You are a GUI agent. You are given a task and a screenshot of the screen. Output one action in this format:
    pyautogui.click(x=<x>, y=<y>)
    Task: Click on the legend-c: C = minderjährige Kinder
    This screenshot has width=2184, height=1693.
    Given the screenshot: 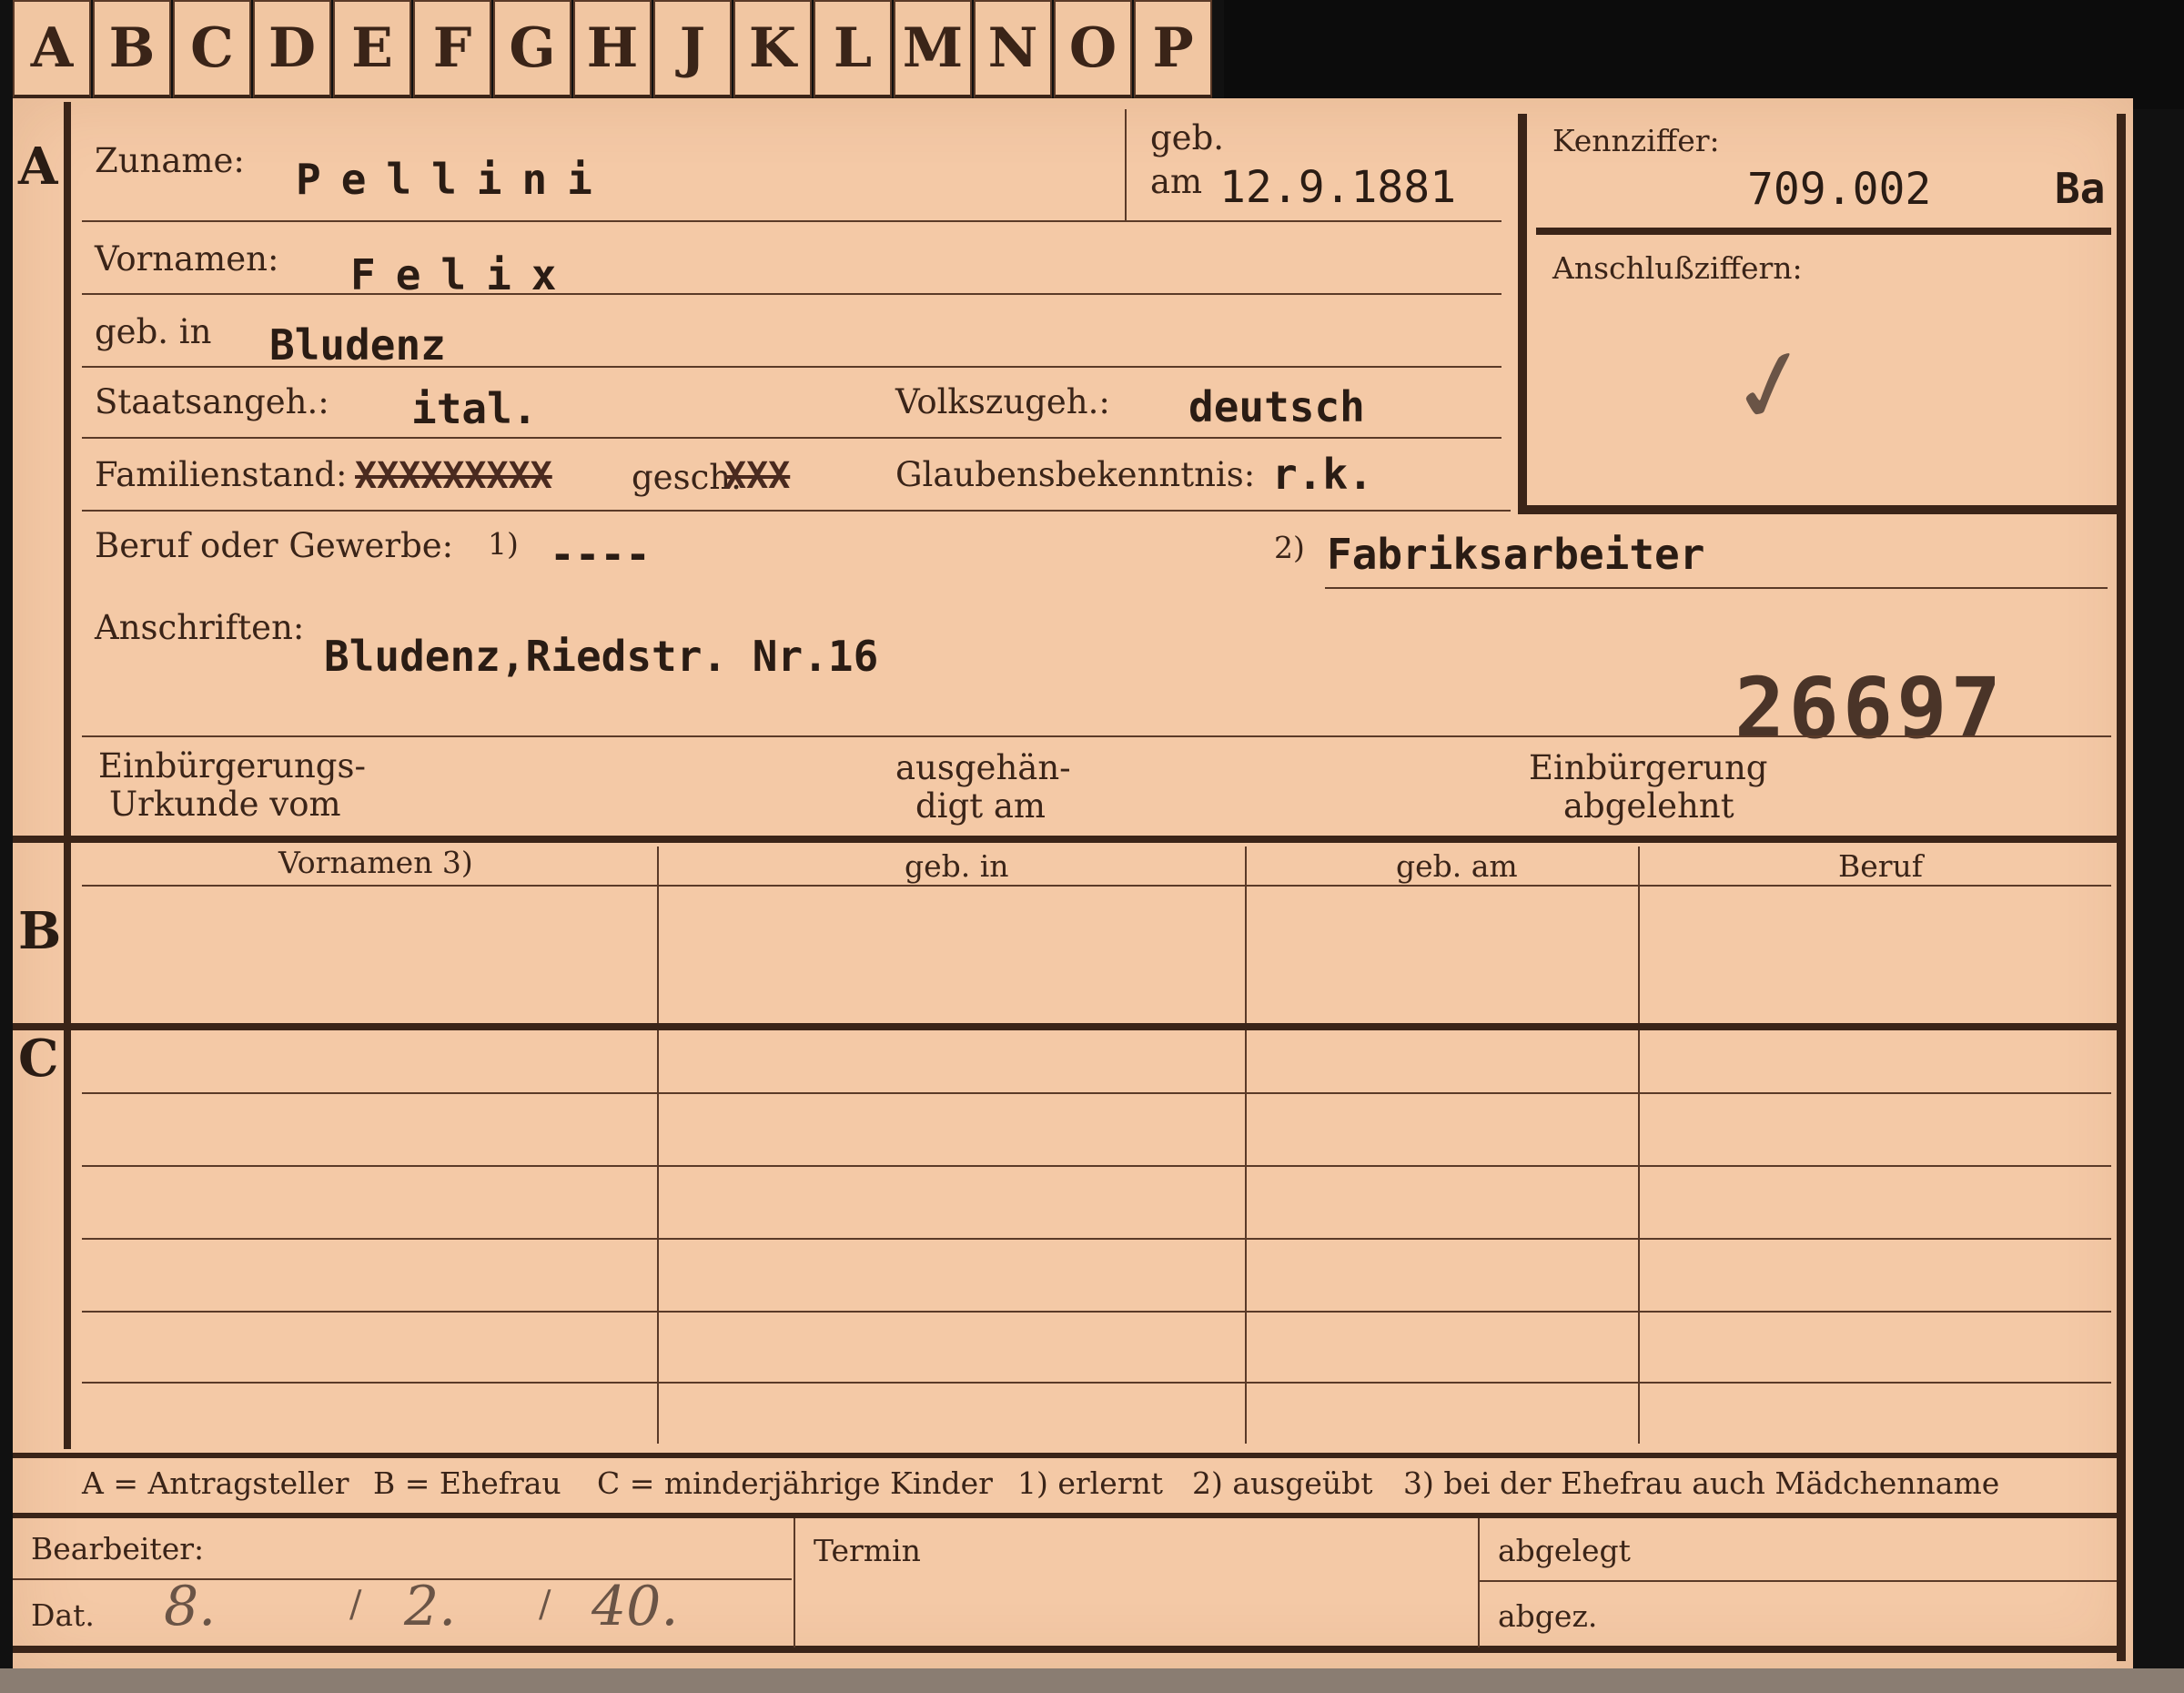 What is the action you would take?
    pyautogui.click(x=795, y=1483)
    